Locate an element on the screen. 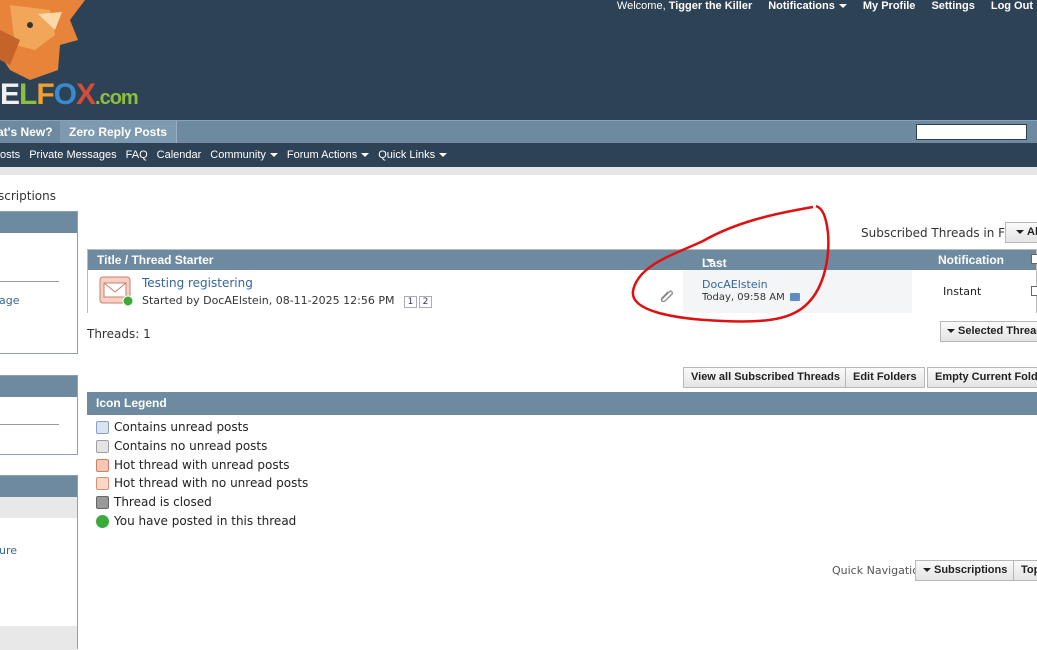 This screenshot has height=650, width=1037. red-annotation-circle is located at coordinates (730, 263).